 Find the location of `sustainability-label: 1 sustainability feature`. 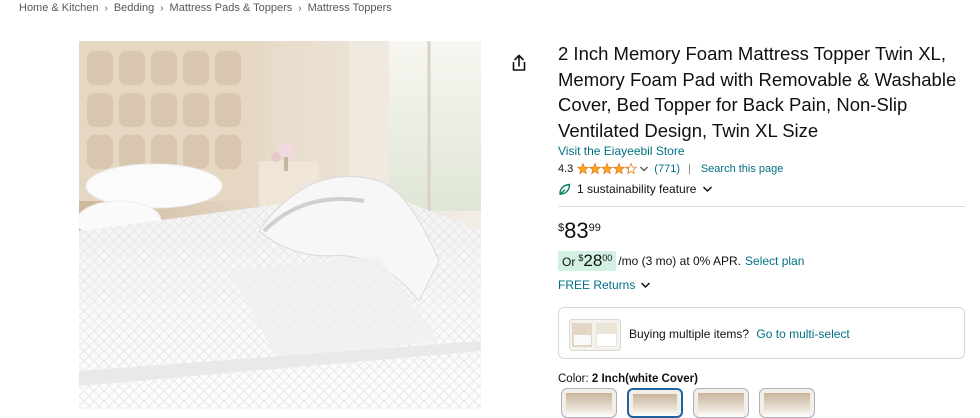

sustainability-label: 1 sustainability feature is located at coordinates (637, 189).